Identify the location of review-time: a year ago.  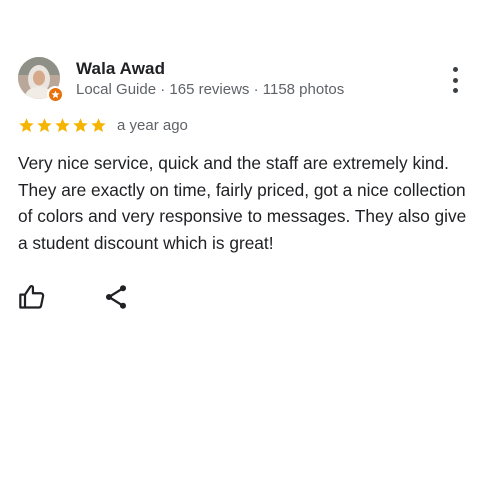
(152, 125).